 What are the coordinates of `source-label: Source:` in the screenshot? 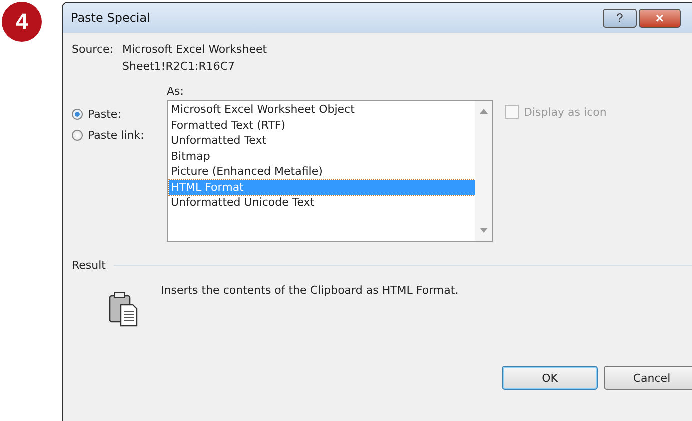 It's located at (93, 50).